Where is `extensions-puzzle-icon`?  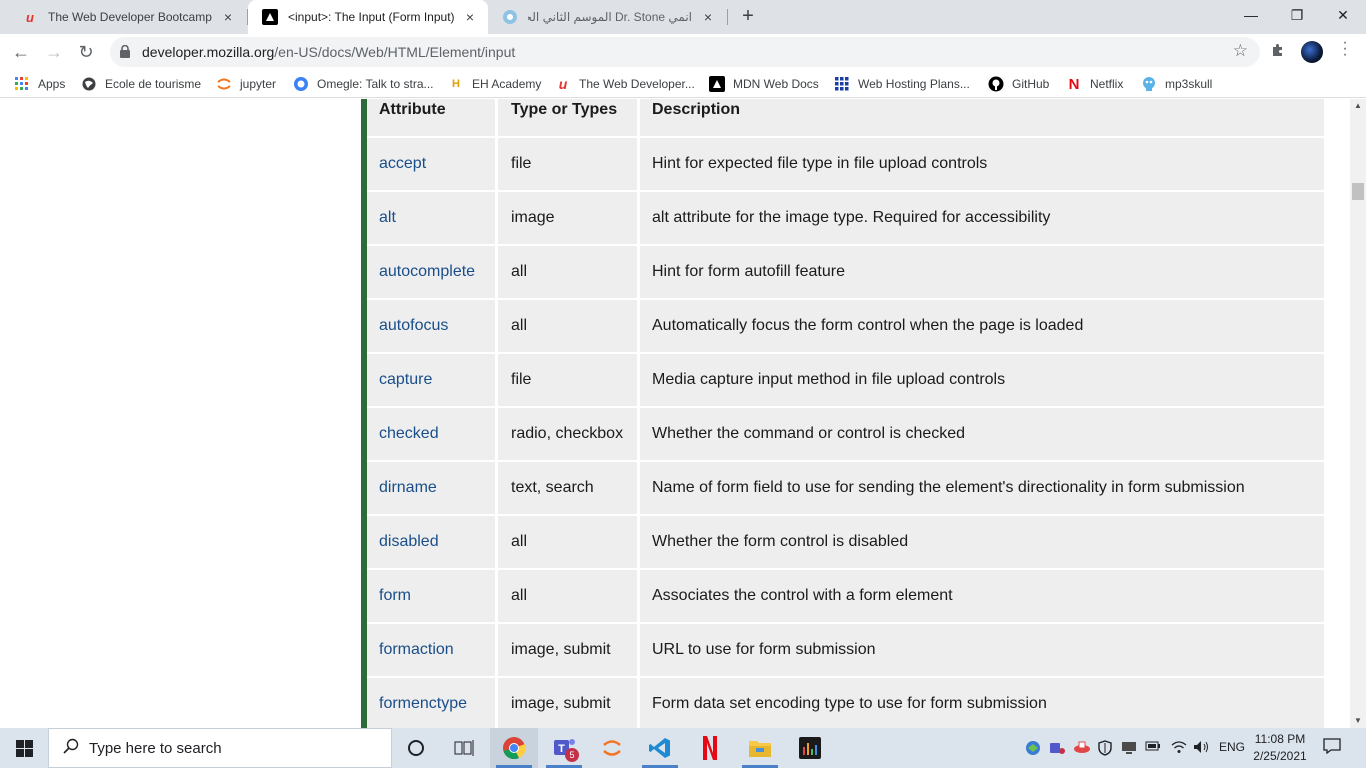 extensions-puzzle-icon is located at coordinates (1278, 52).